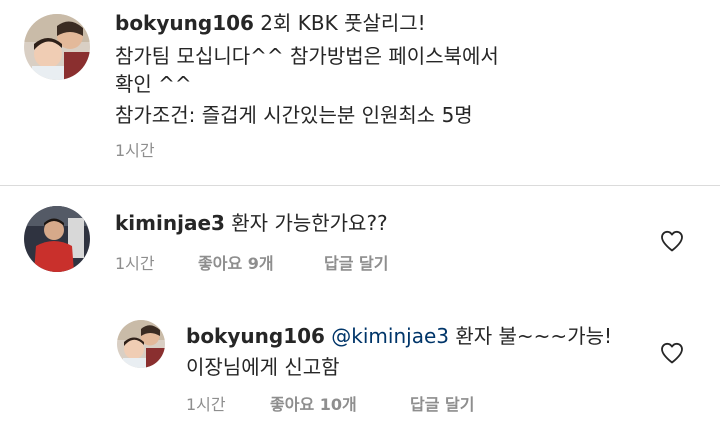 Image resolution: width=720 pixels, height=442 pixels. I want to click on comment-line-1: kiminjae3 환자 가능한가요??, so click(251, 223).